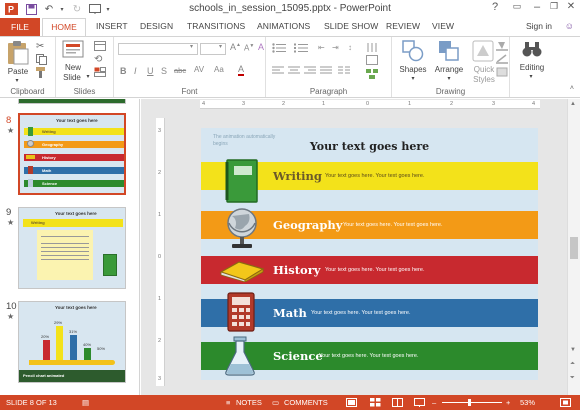 Image resolution: width=580 pixels, height=410 pixels. Describe the element at coordinates (483, 52) in the screenshot. I see `quick-styles-icon` at that location.